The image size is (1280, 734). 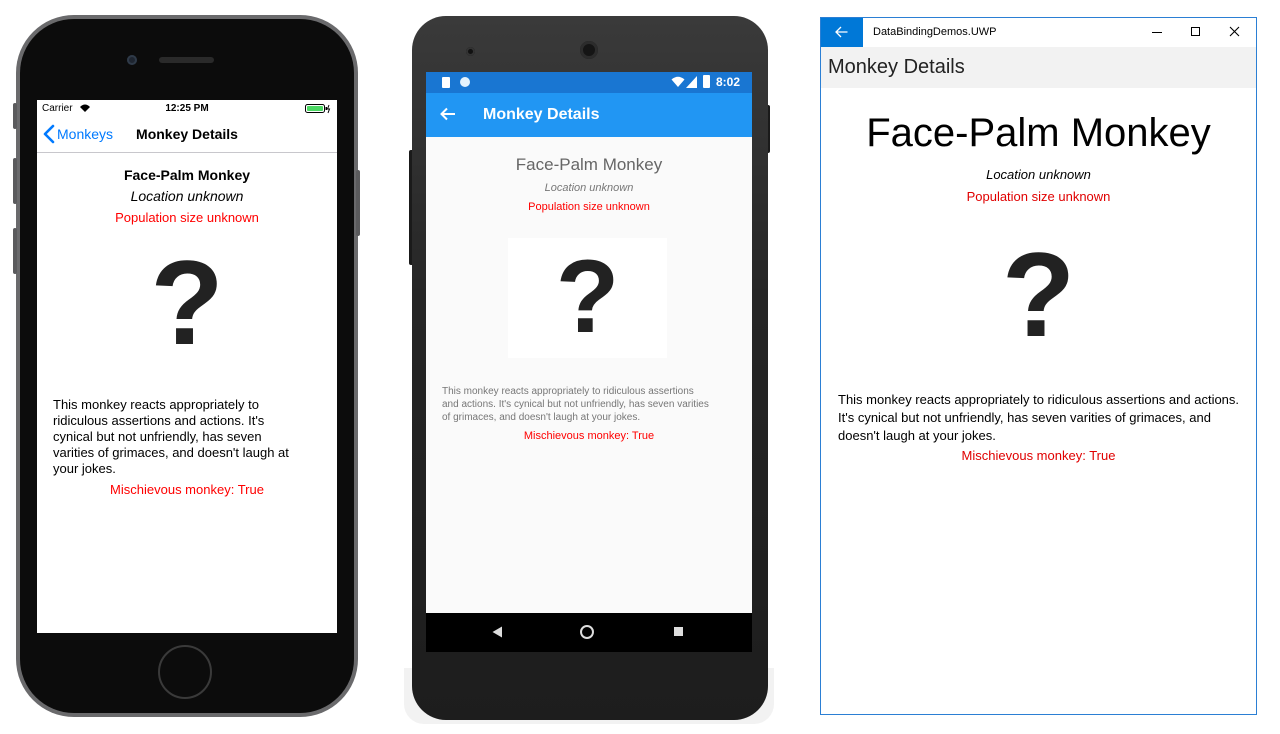 What do you see at coordinates (358, 203) in the screenshot?
I see `iphone-power-button` at bounding box center [358, 203].